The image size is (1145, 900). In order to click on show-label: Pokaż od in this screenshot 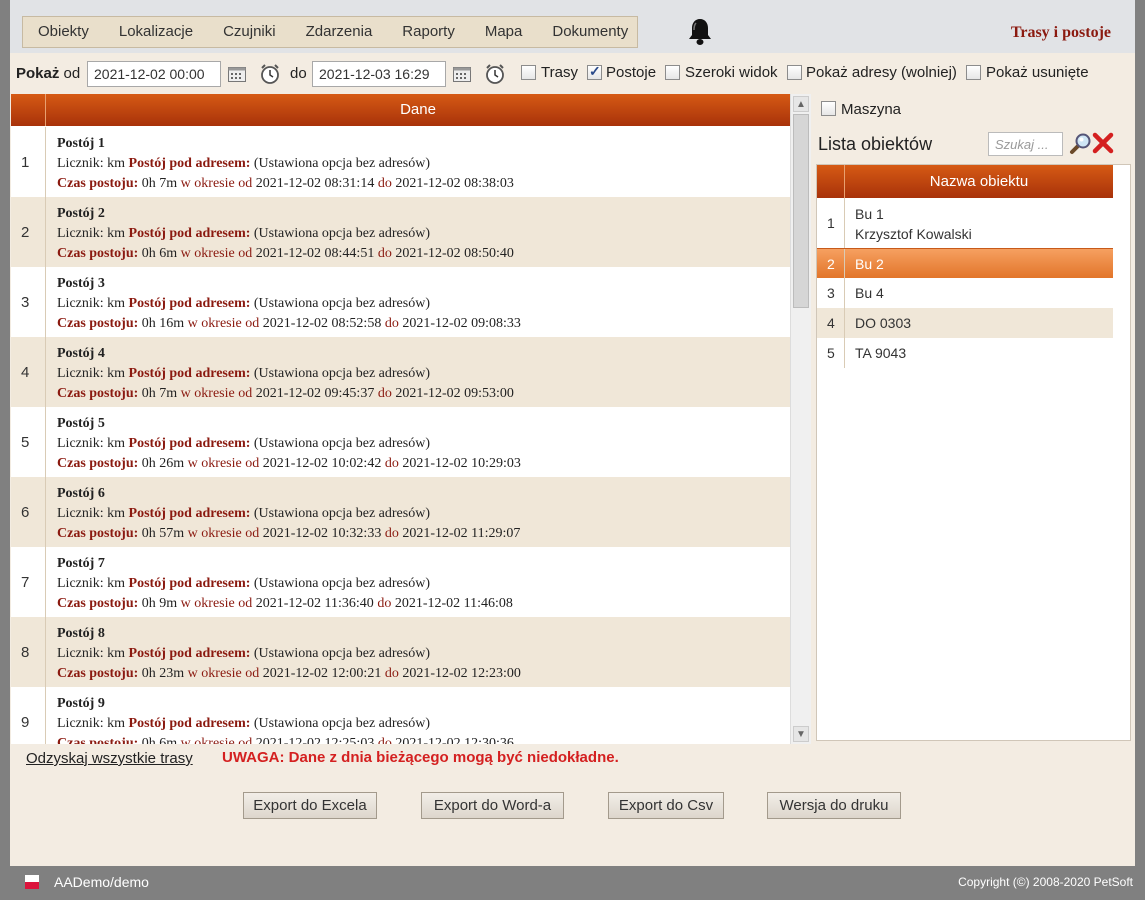, I will do `click(48, 73)`.